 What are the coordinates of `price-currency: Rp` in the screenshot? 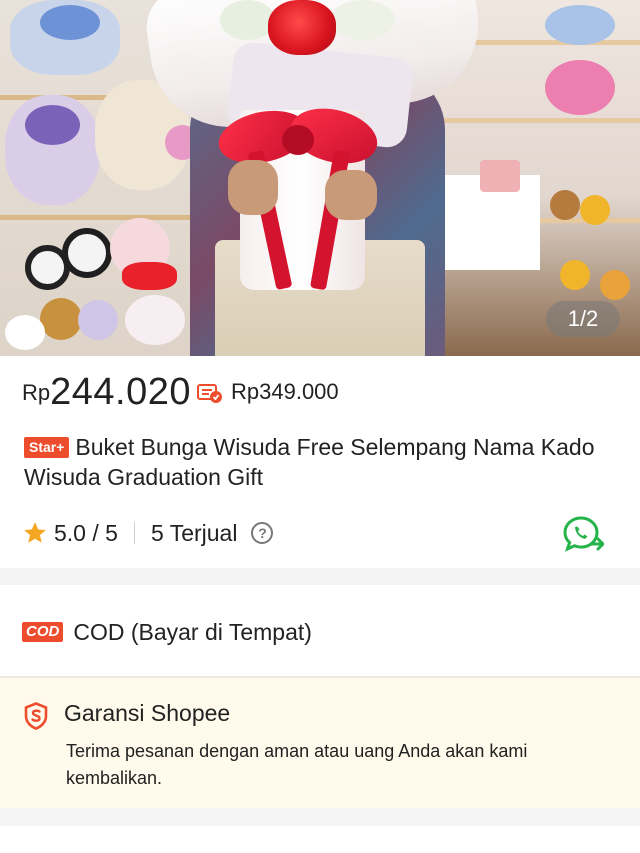 It's located at (36, 392).